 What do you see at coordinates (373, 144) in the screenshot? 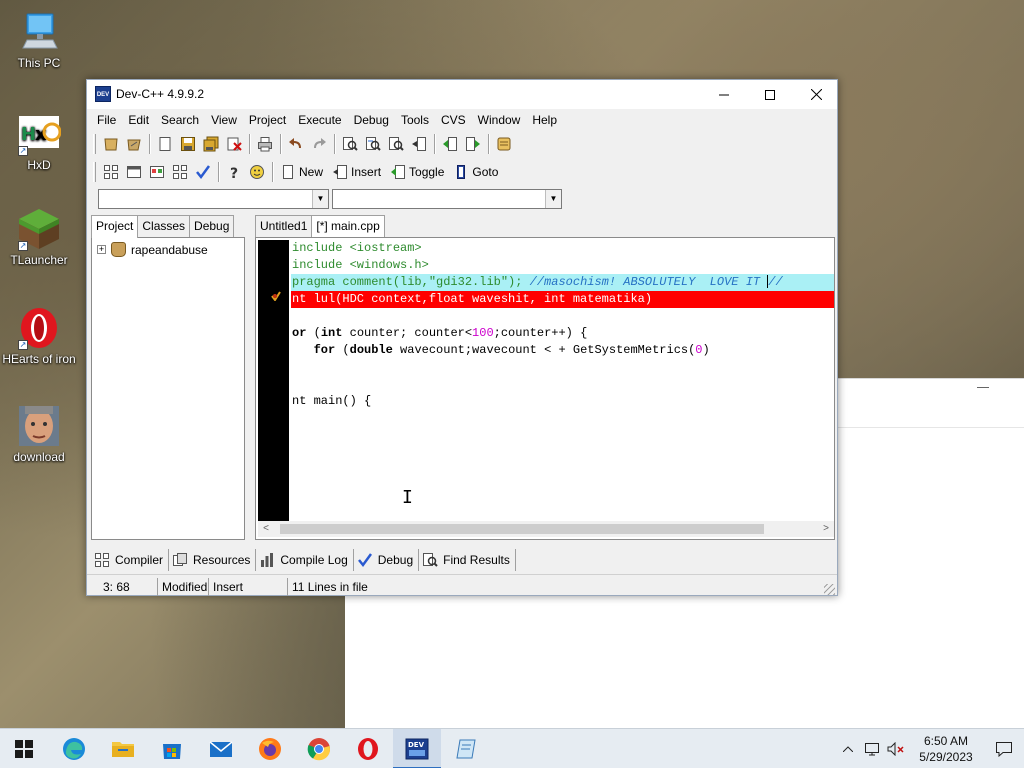
I see `replace-button` at bounding box center [373, 144].